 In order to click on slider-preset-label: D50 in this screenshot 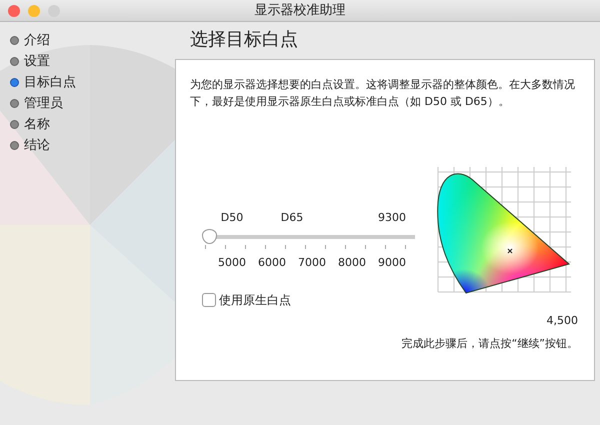, I will do `click(232, 218)`.